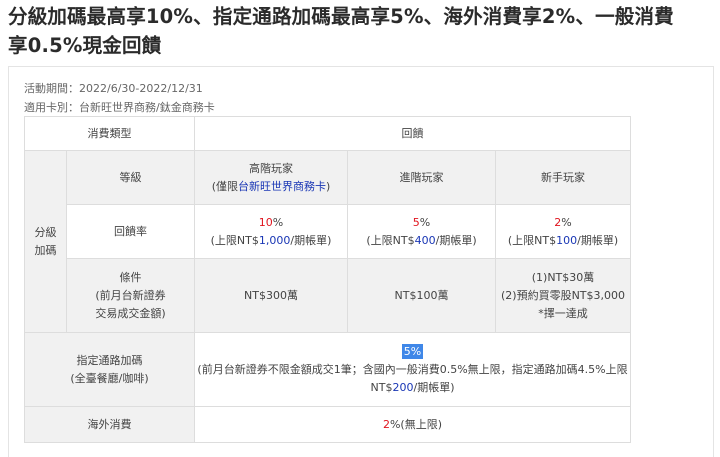 This screenshot has height=457, width=720. I want to click on header-category: 消費類型, so click(109, 133).